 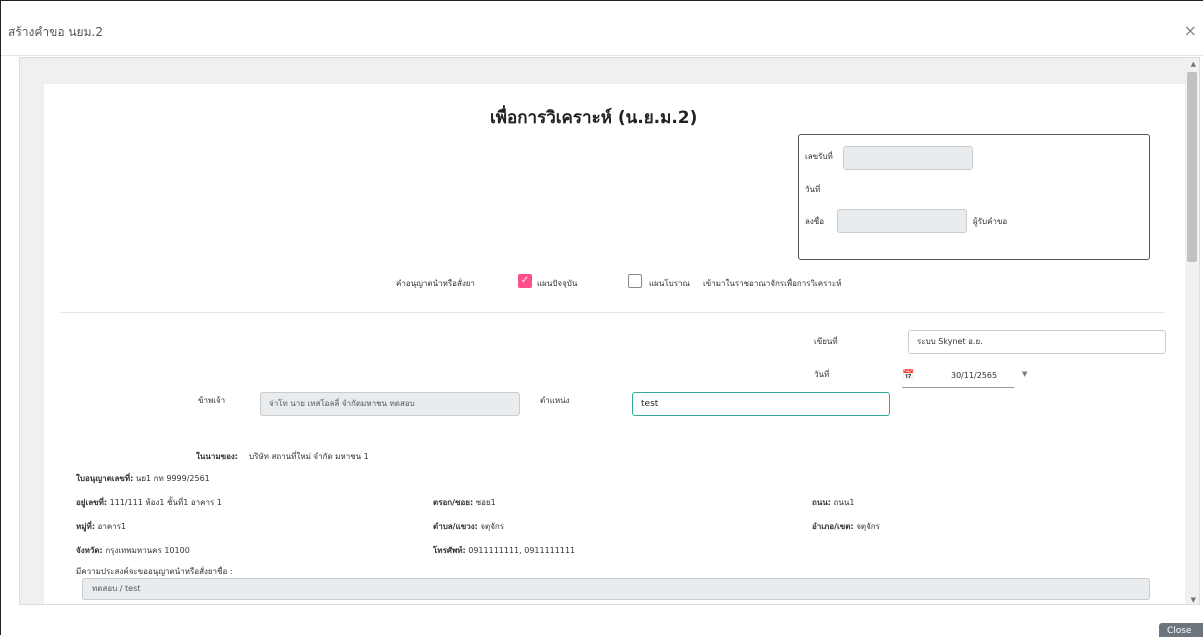 What do you see at coordinates (761, 404) in the screenshot?
I see `position-field: test` at bounding box center [761, 404].